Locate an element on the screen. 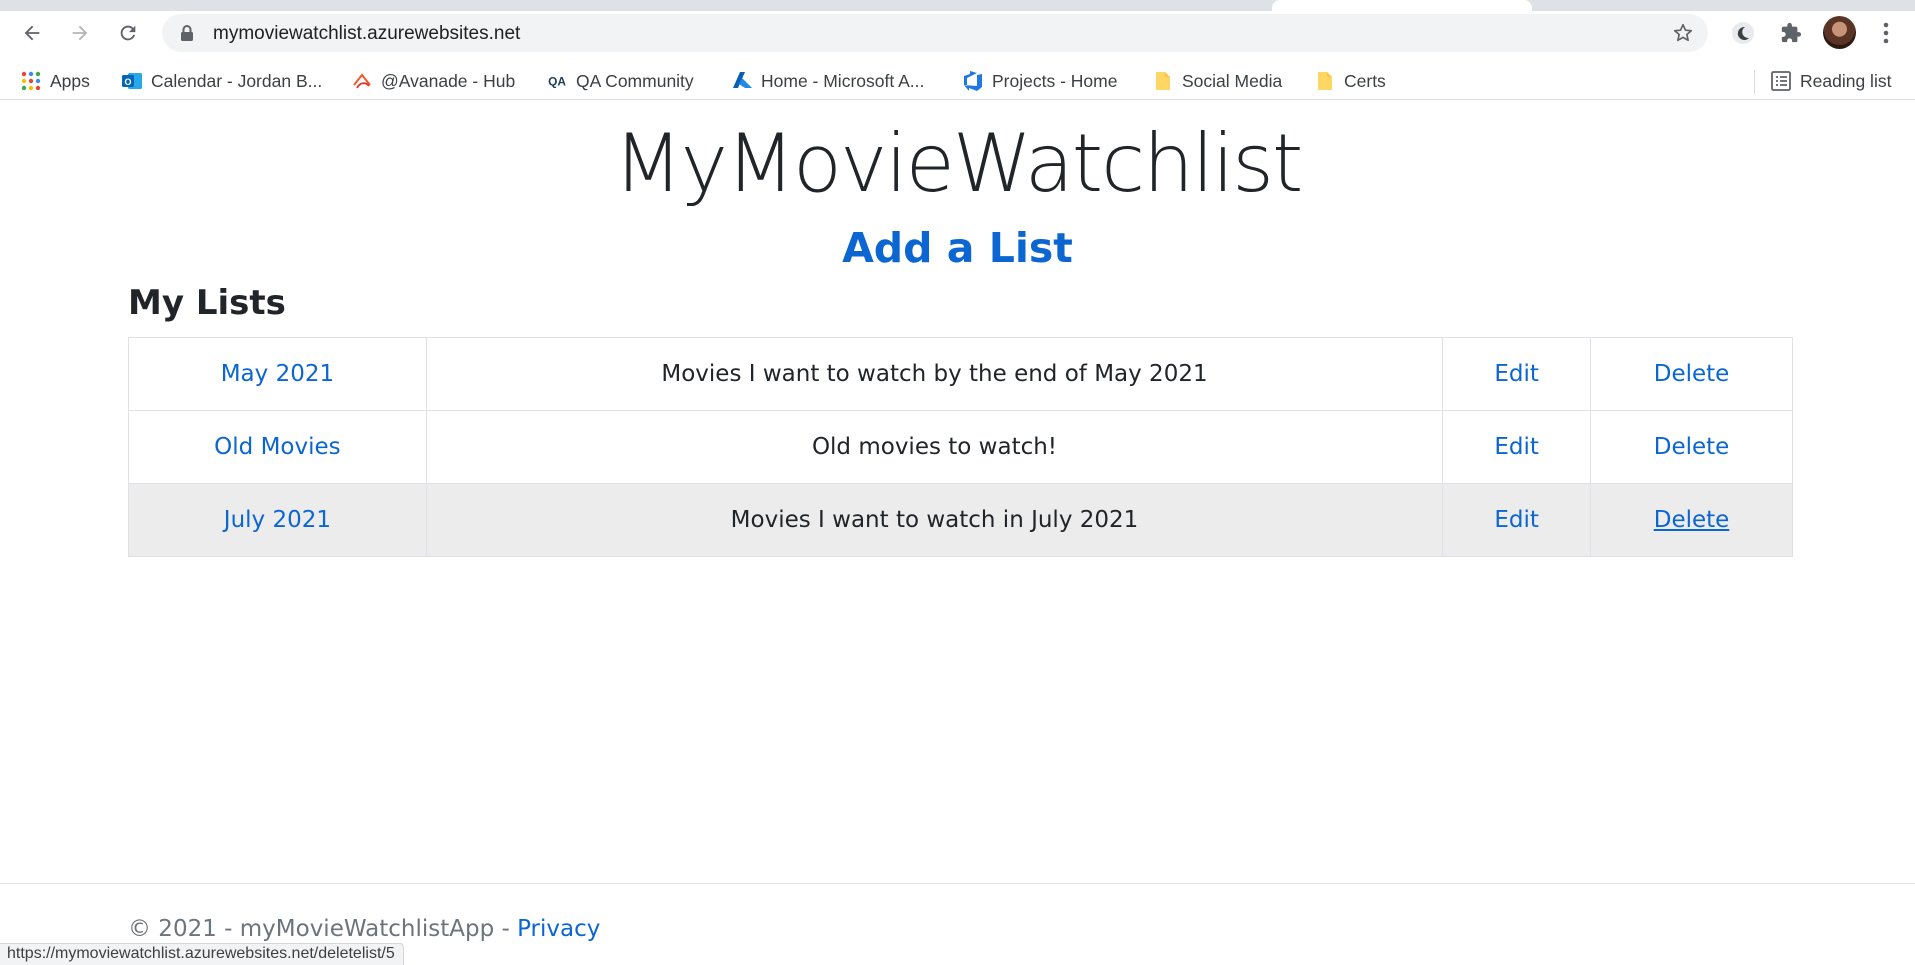 Image resolution: width=1915 pixels, height=965 pixels. list-name-link: May 2021 is located at coordinates (277, 374).